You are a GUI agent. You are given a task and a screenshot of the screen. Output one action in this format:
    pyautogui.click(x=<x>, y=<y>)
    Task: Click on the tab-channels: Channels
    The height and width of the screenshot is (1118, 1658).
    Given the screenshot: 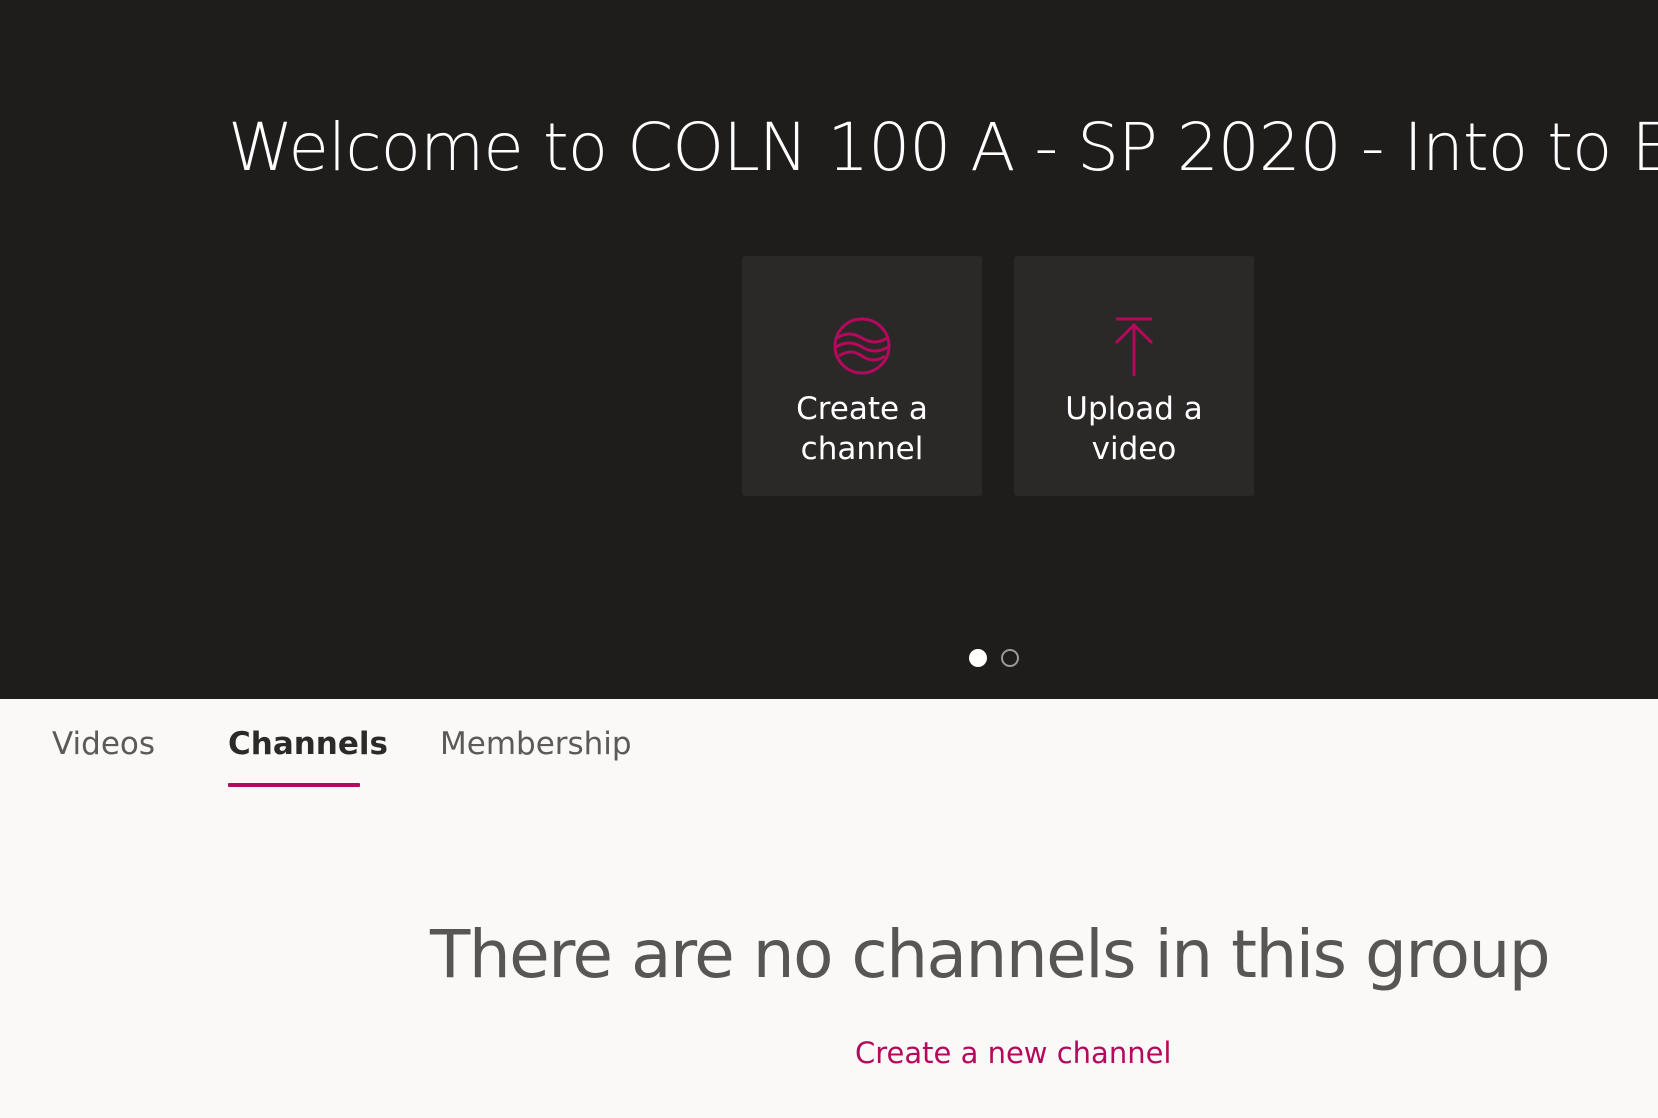 What is the action you would take?
    pyautogui.click(x=308, y=756)
    